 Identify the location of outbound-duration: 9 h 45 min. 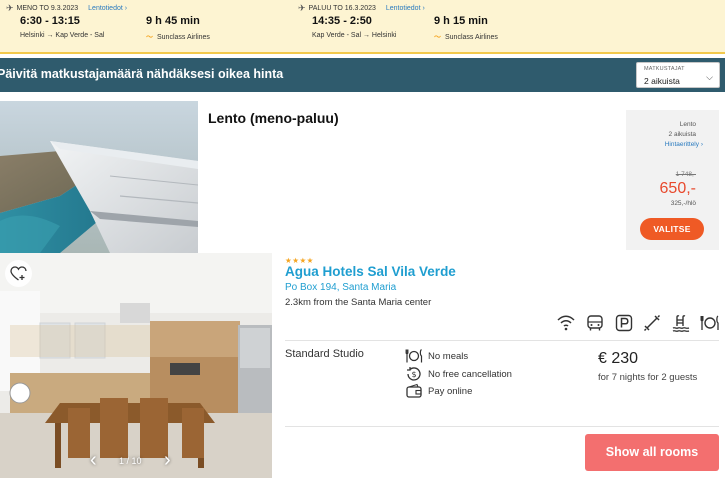
(173, 21).